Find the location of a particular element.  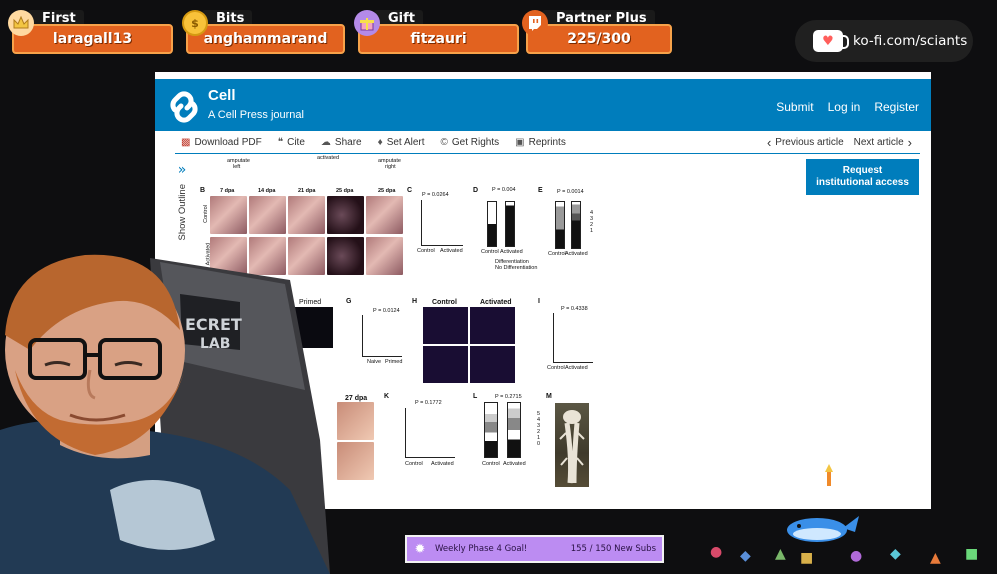

toolbar-label: Next article is located at coordinates (878, 142).